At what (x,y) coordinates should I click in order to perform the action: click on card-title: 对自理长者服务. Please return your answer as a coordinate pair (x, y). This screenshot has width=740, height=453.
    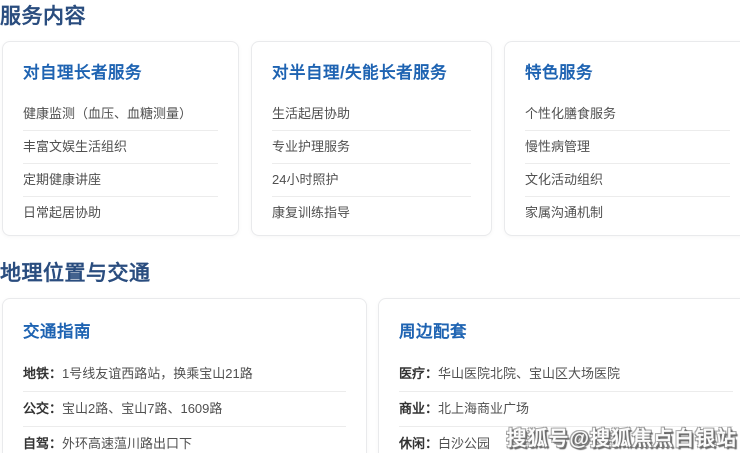
    Looking at the image, I should click on (82, 73).